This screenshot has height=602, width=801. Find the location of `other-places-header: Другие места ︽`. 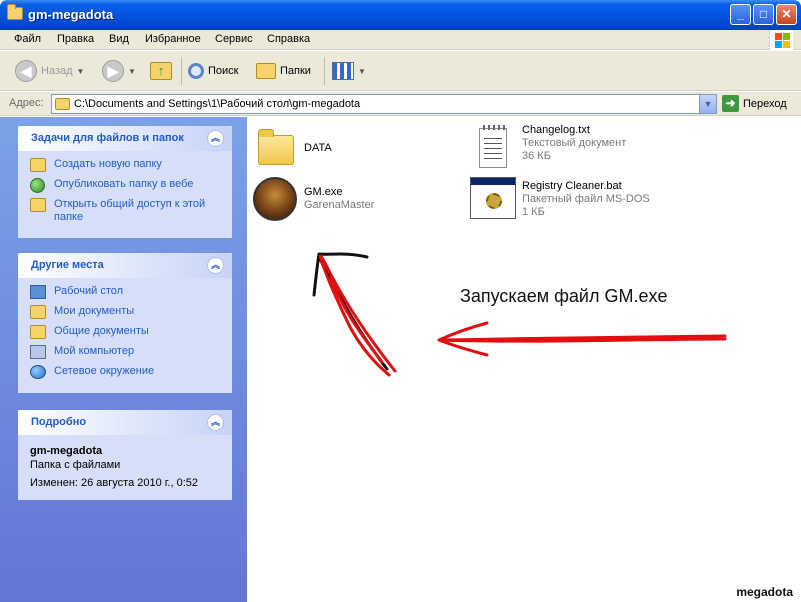

other-places-header: Другие места ︽ is located at coordinates (125, 265).